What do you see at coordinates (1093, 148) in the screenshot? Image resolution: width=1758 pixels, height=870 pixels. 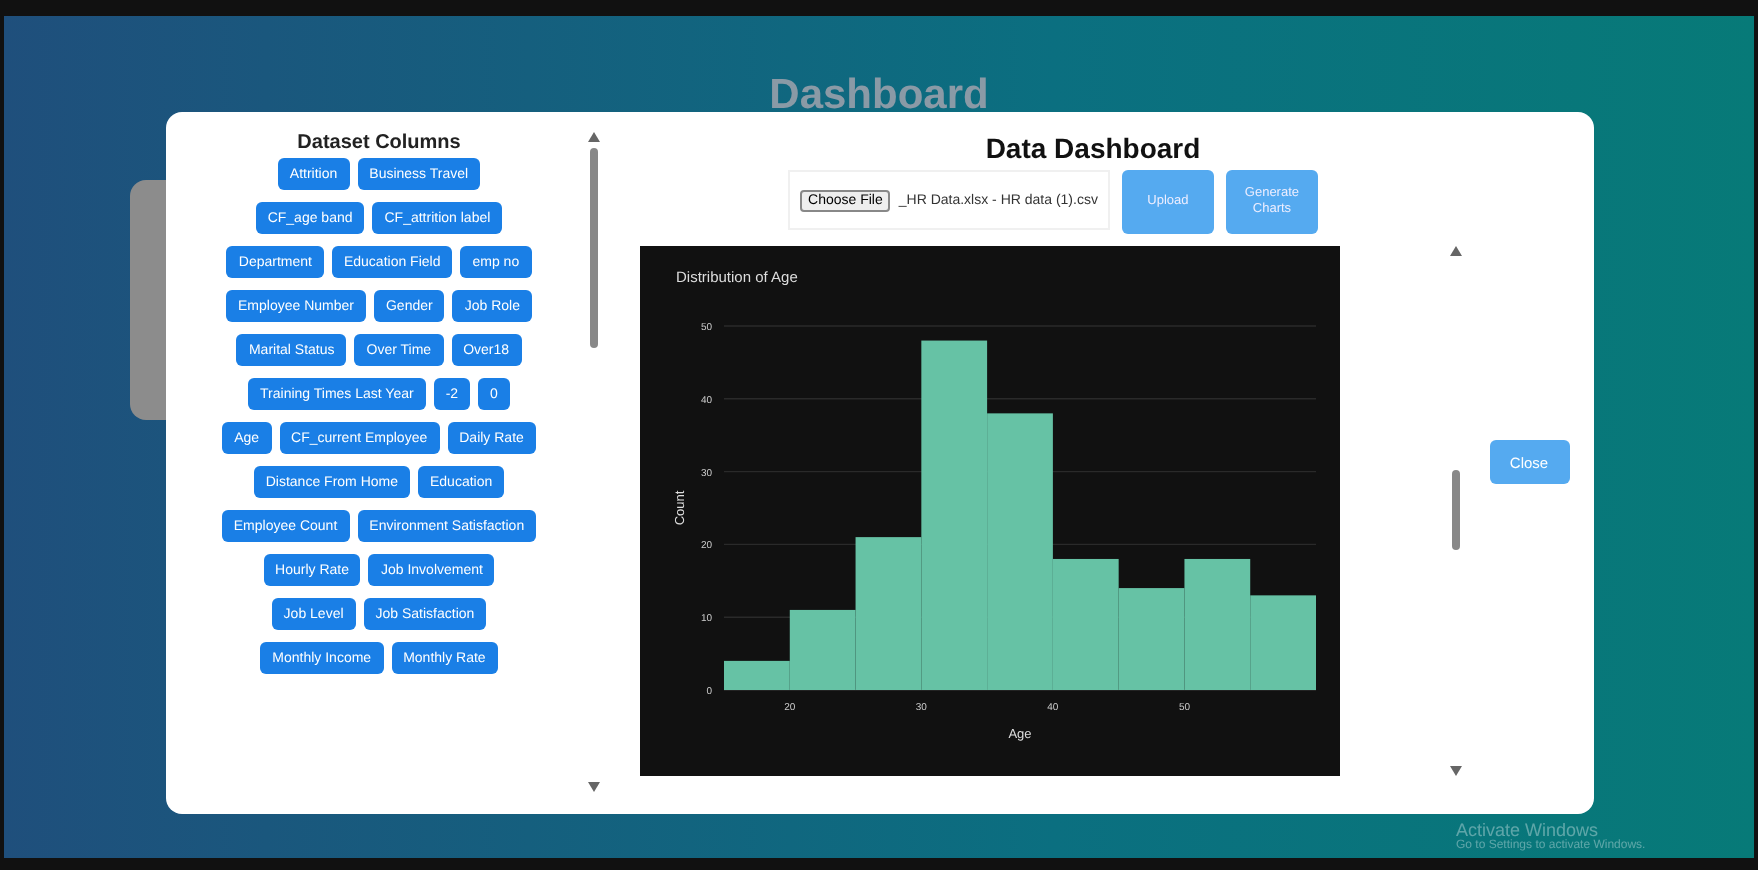 I see `dashboard-title: Data Dashboard` at bounding box center [1093, 148].